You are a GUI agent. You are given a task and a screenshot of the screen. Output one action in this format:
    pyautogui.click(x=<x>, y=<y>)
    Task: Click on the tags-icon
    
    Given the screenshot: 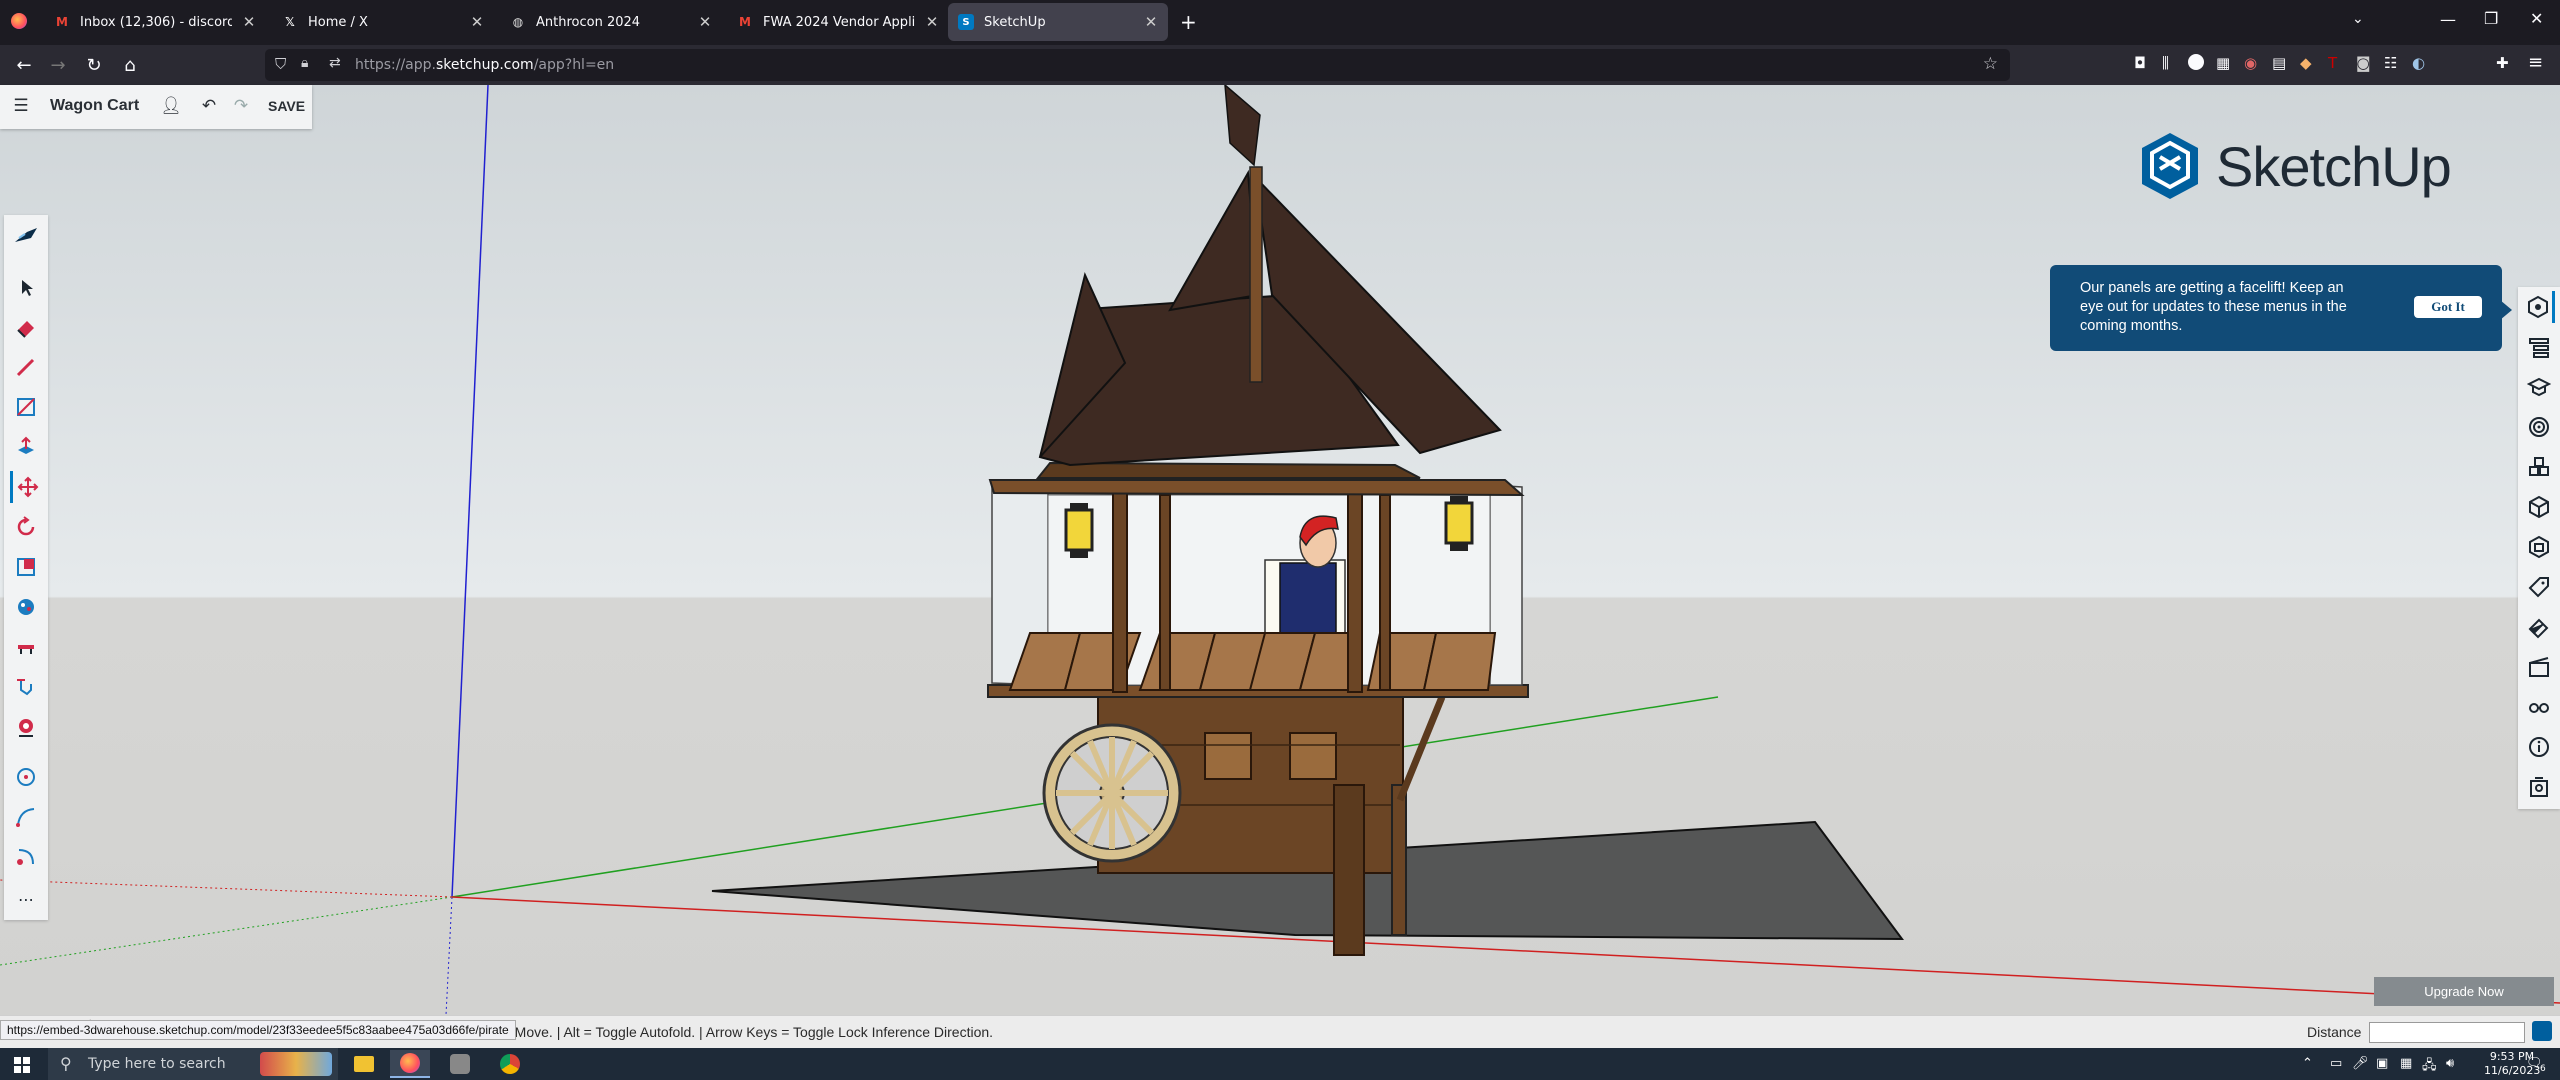 What is the action you would take?
    pyautogui.click(x=2539, y=587)
    